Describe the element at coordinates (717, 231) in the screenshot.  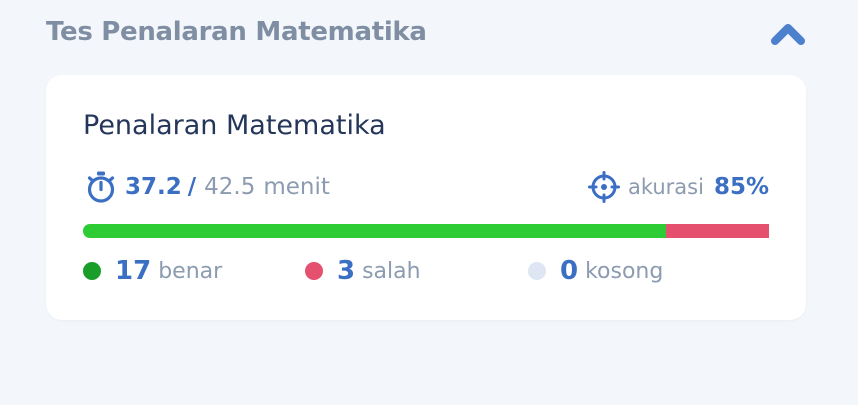
I see `progress-segment-wrong` at that location.